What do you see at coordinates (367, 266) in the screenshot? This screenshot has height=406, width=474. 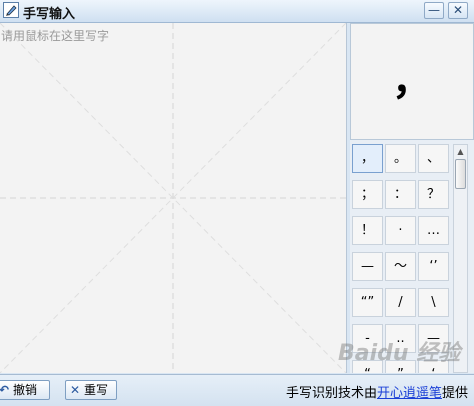 I see `candidate-cell: —` at bounding box center [367, 266].